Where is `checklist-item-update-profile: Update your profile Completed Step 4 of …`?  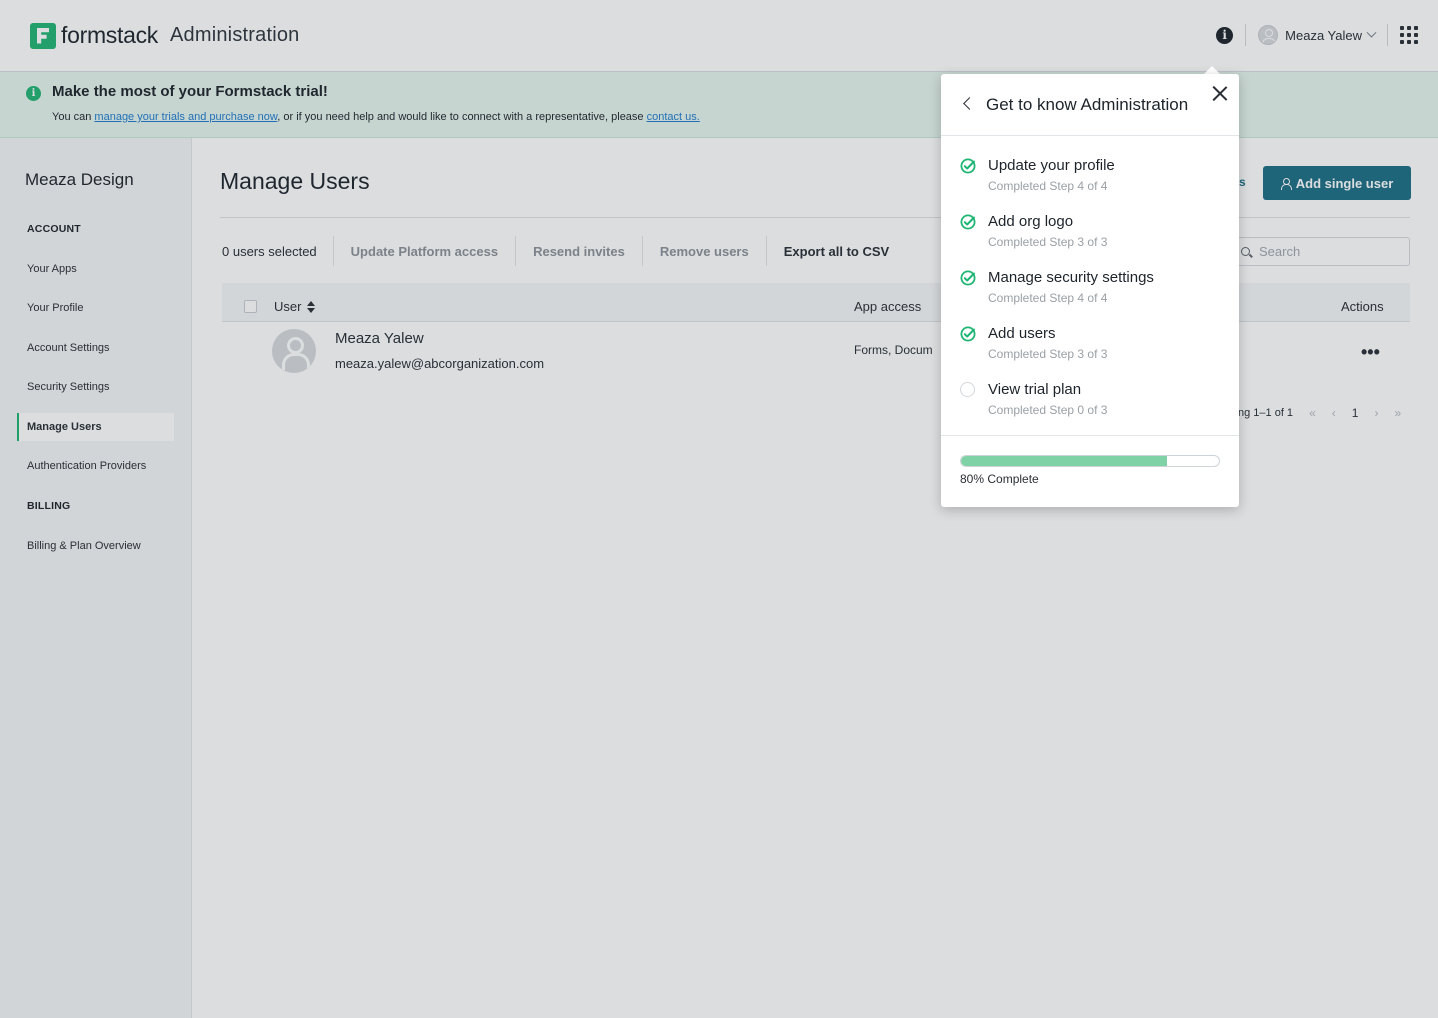
checklist-item-update-profile: Update your profile Completed Step 4 of … is located at coordinates (1090, 177).